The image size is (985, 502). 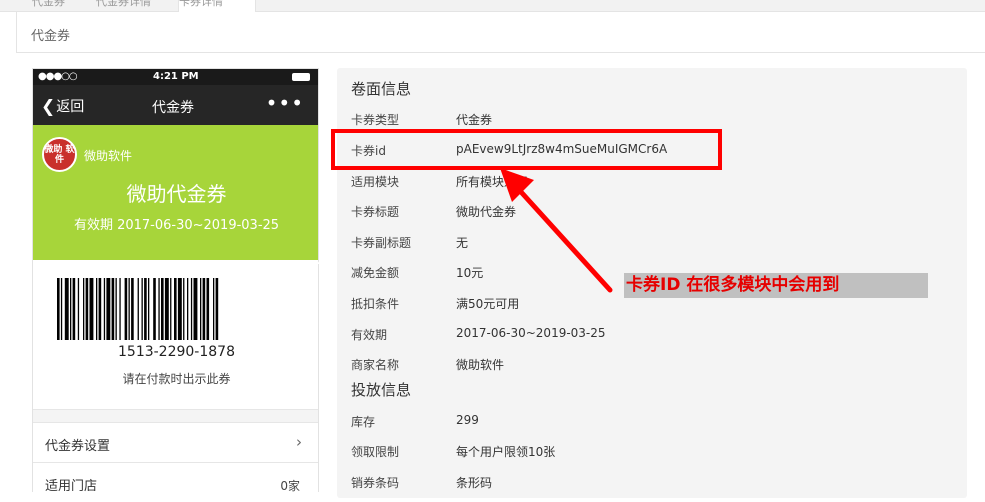 What do you see at coordinates (470, 273) in the screenshot?
I see `row-value: 10元` at bounding box center [470, 273].